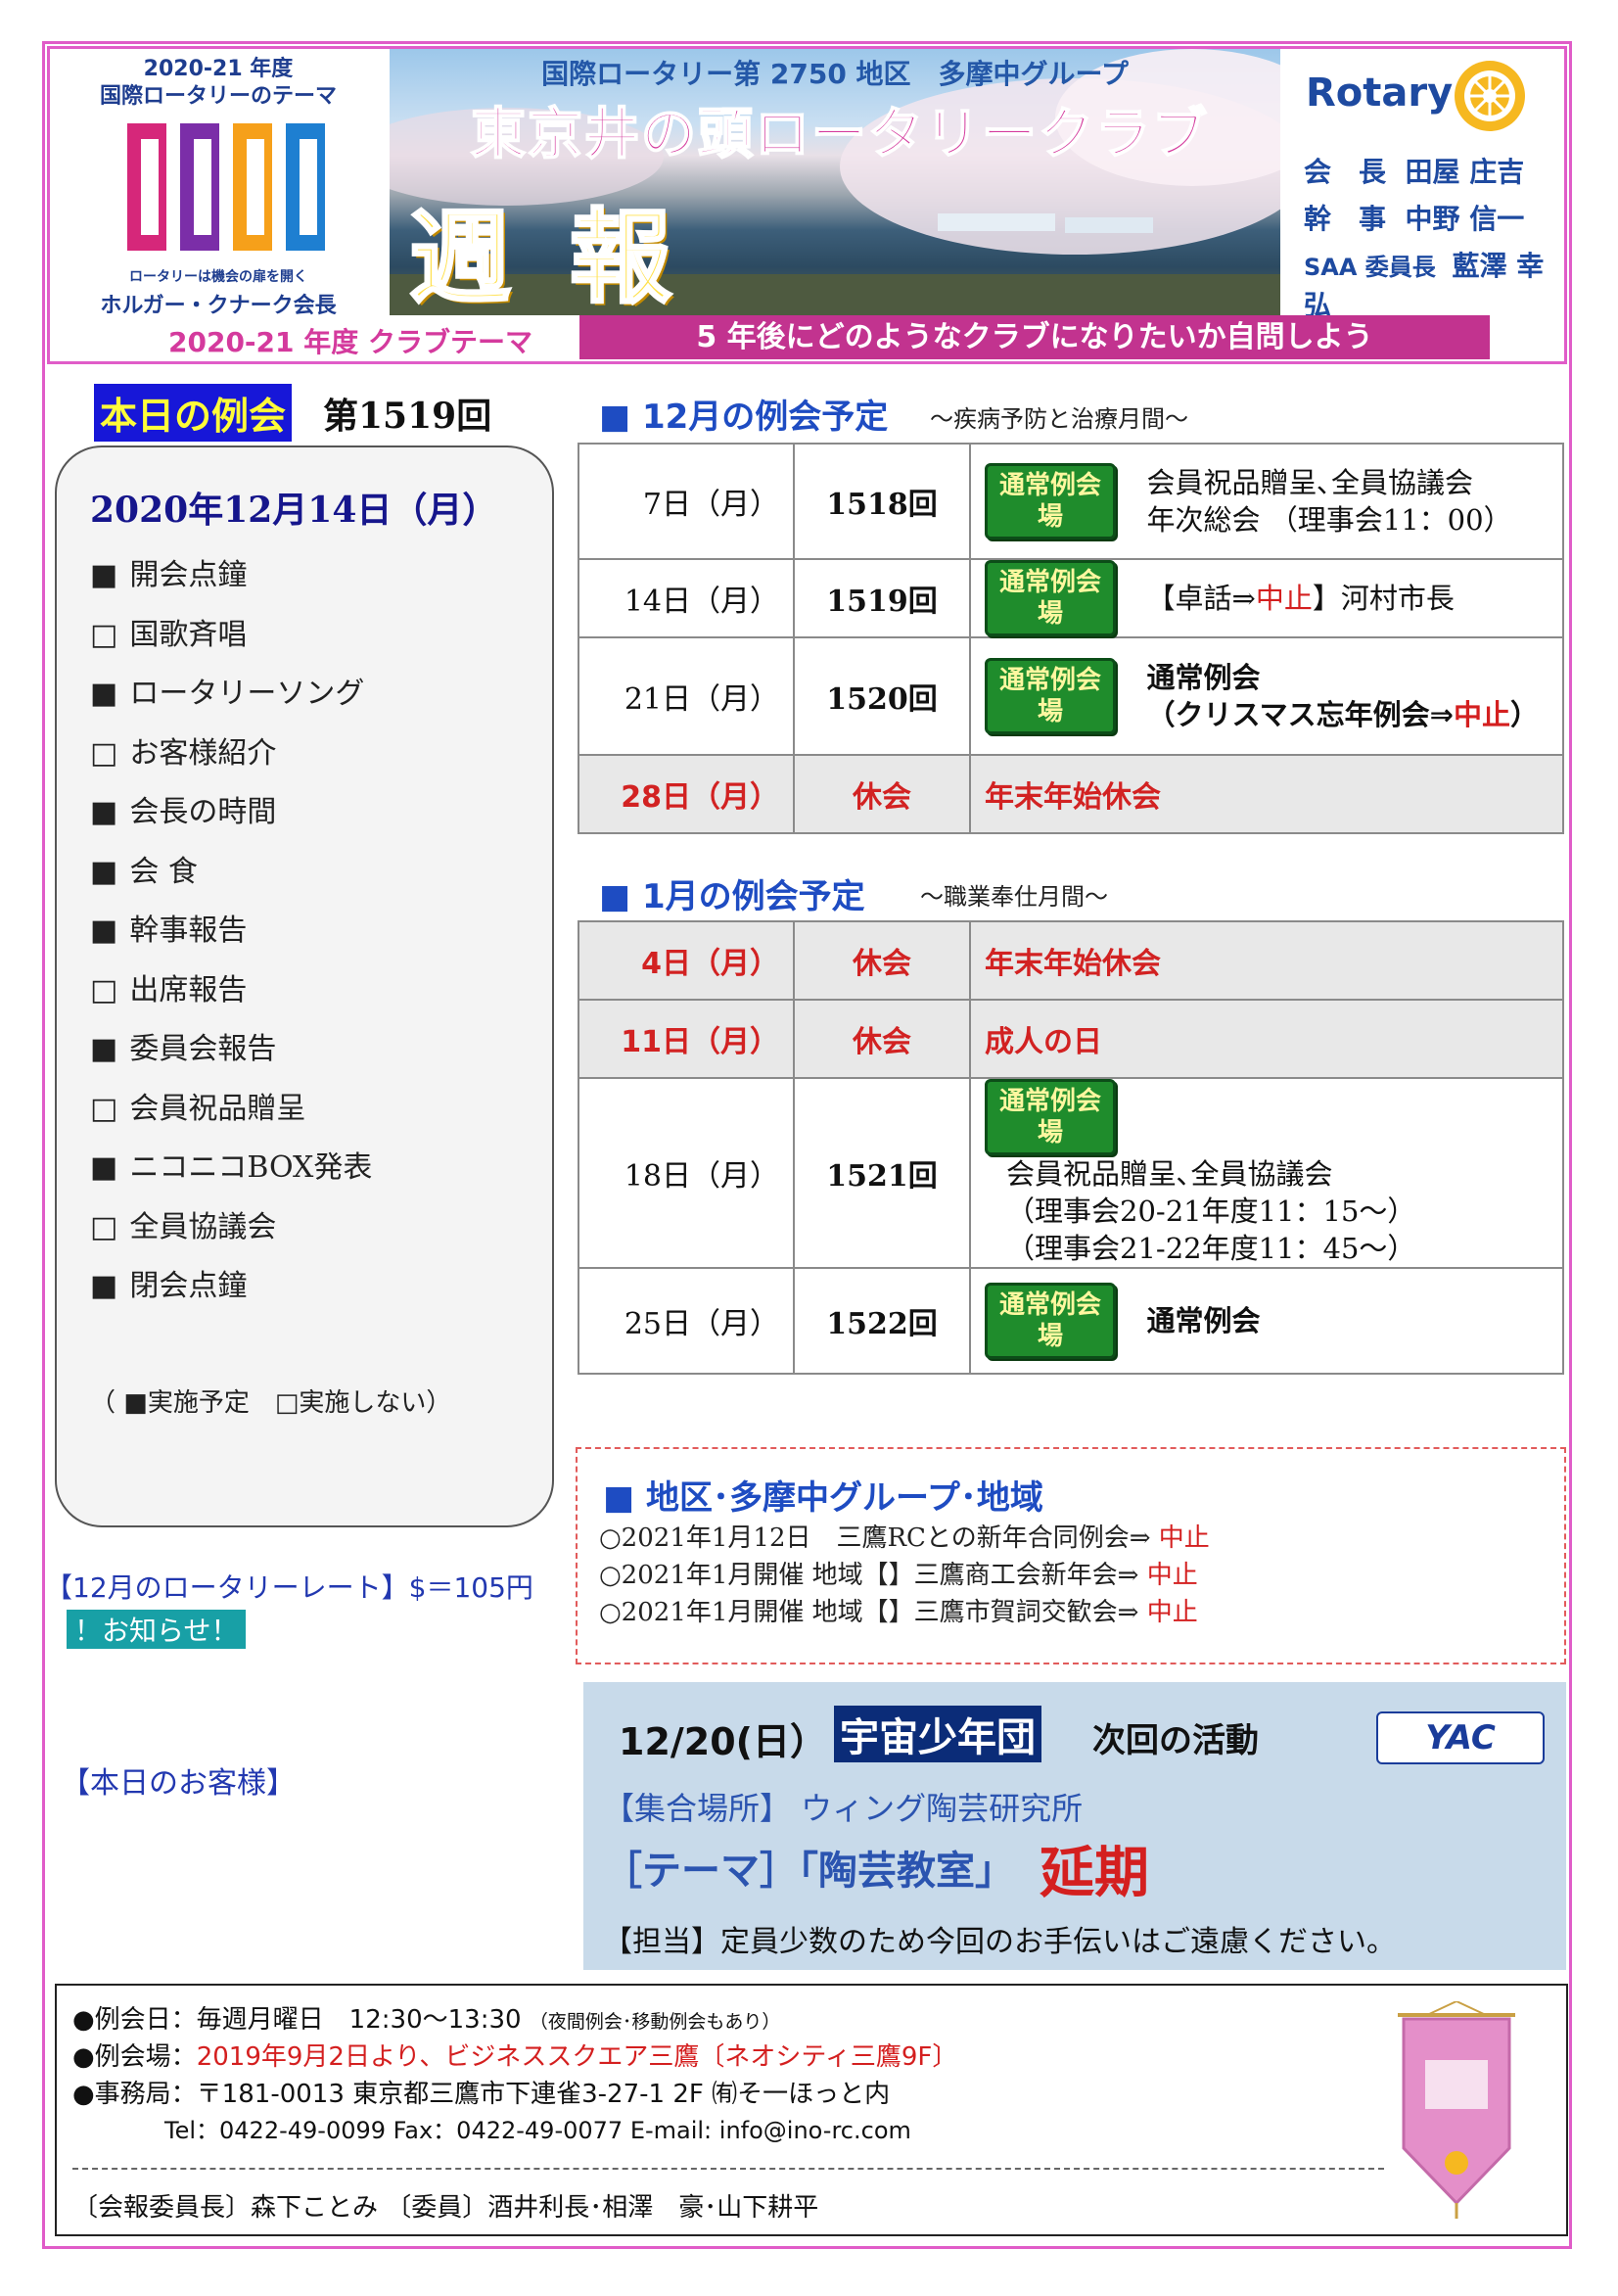  Describe the element at coordinates (226, 187) in the screenshot. I see `doors-logo` at that location.